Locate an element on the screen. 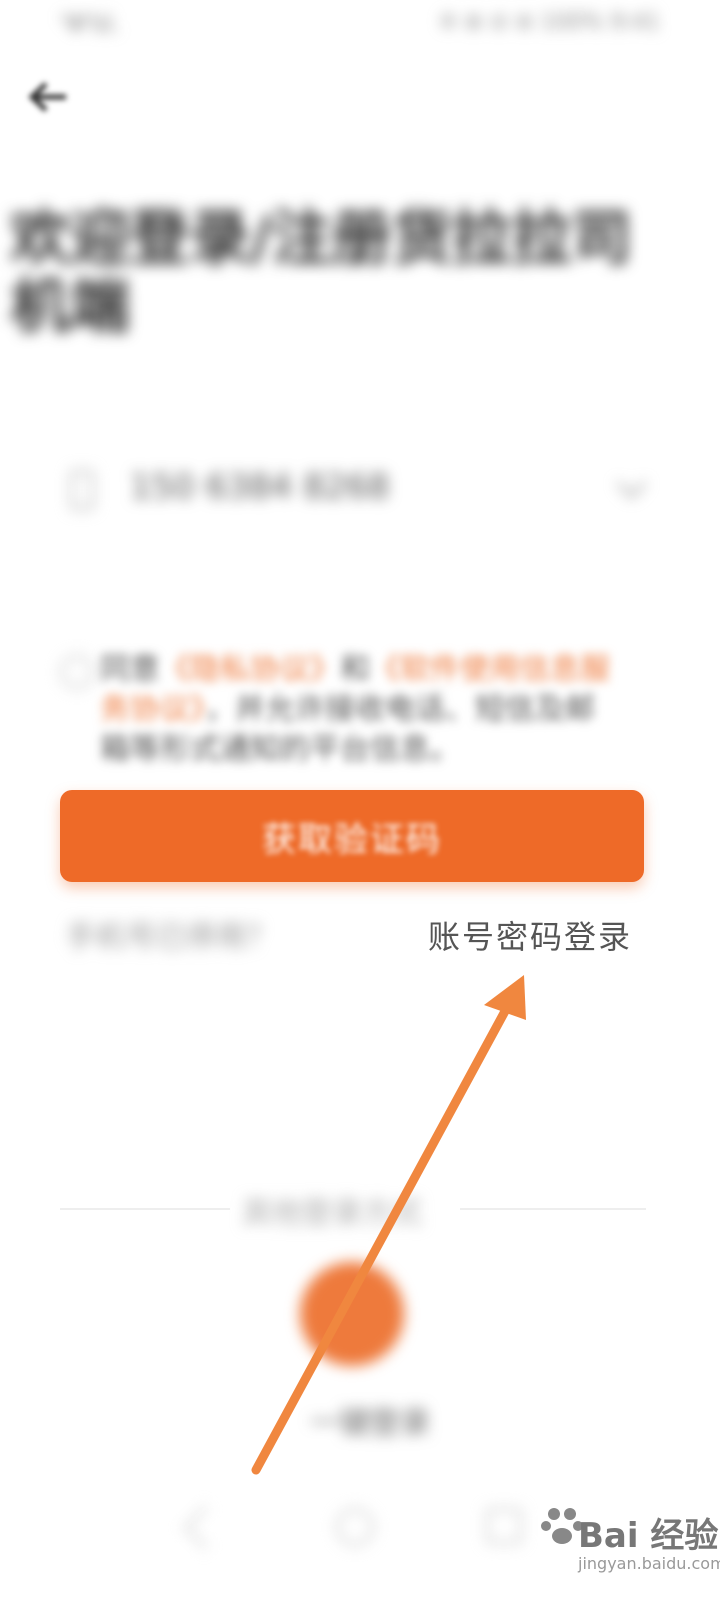  watermark-url: jingyan.baidu.com is located at coordinates (649, 1563).